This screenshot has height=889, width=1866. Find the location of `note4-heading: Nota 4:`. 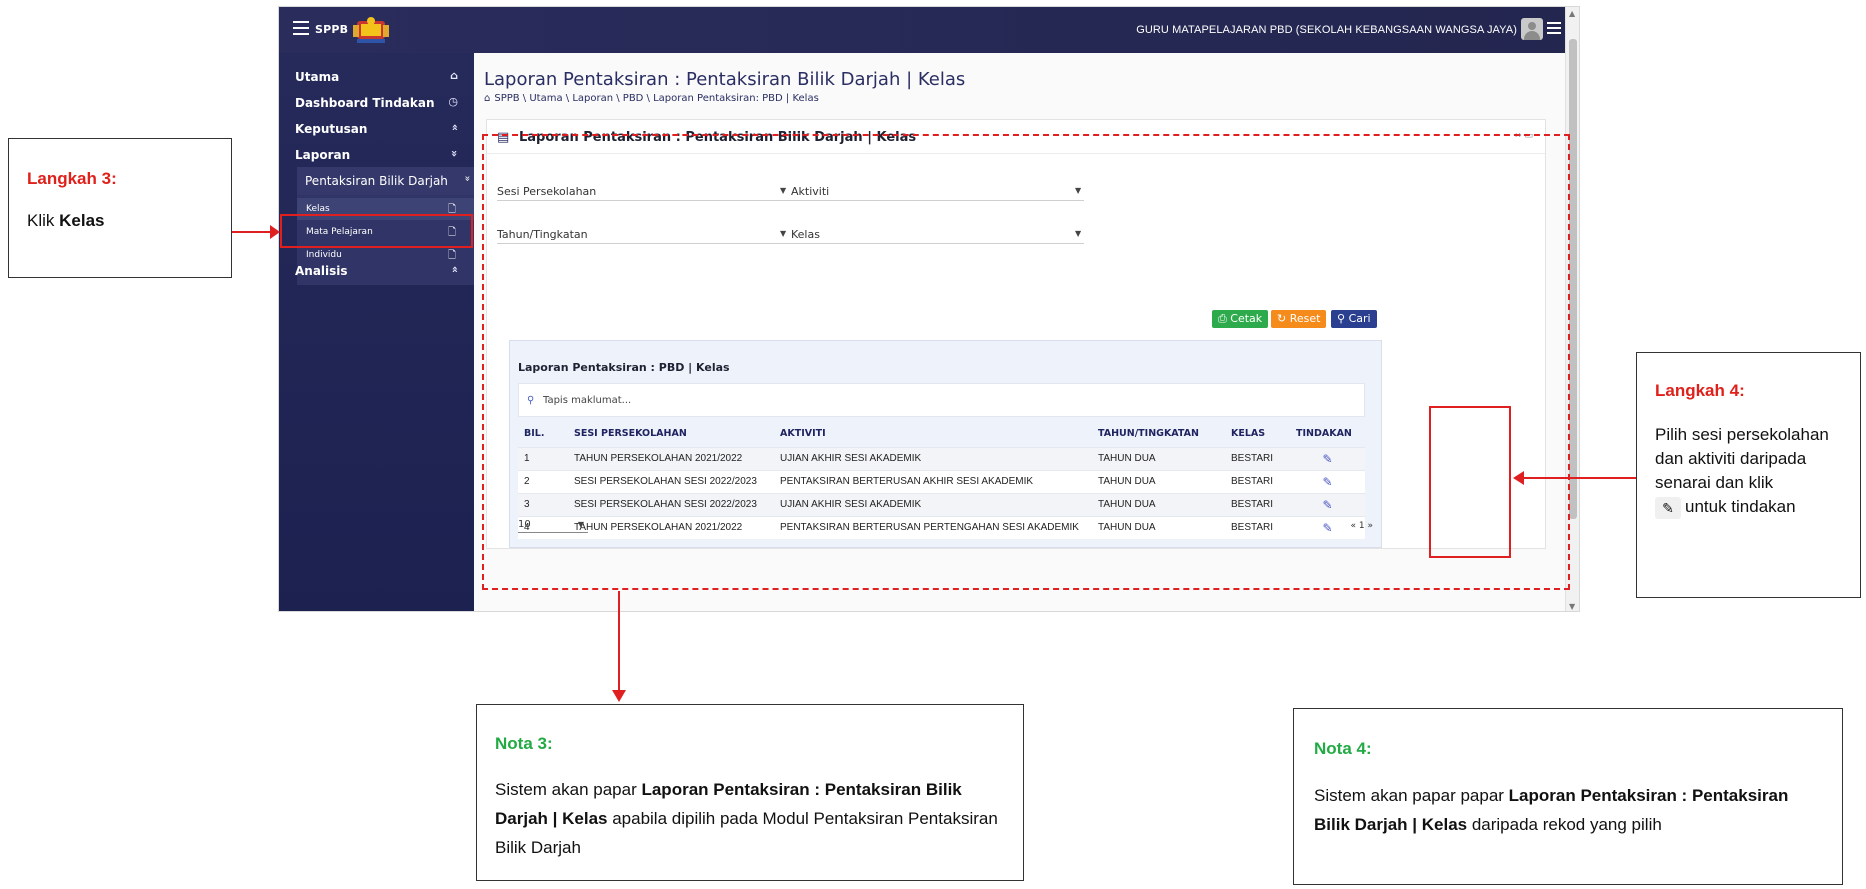

note4-heading: Nota 4: is located at coordinates (1343, 748).